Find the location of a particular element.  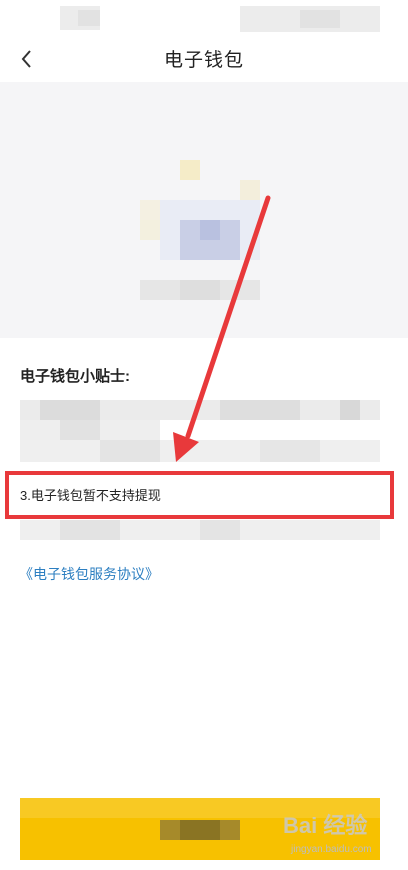

watermark: Bai 经验 is located at coordinates (325, 825).